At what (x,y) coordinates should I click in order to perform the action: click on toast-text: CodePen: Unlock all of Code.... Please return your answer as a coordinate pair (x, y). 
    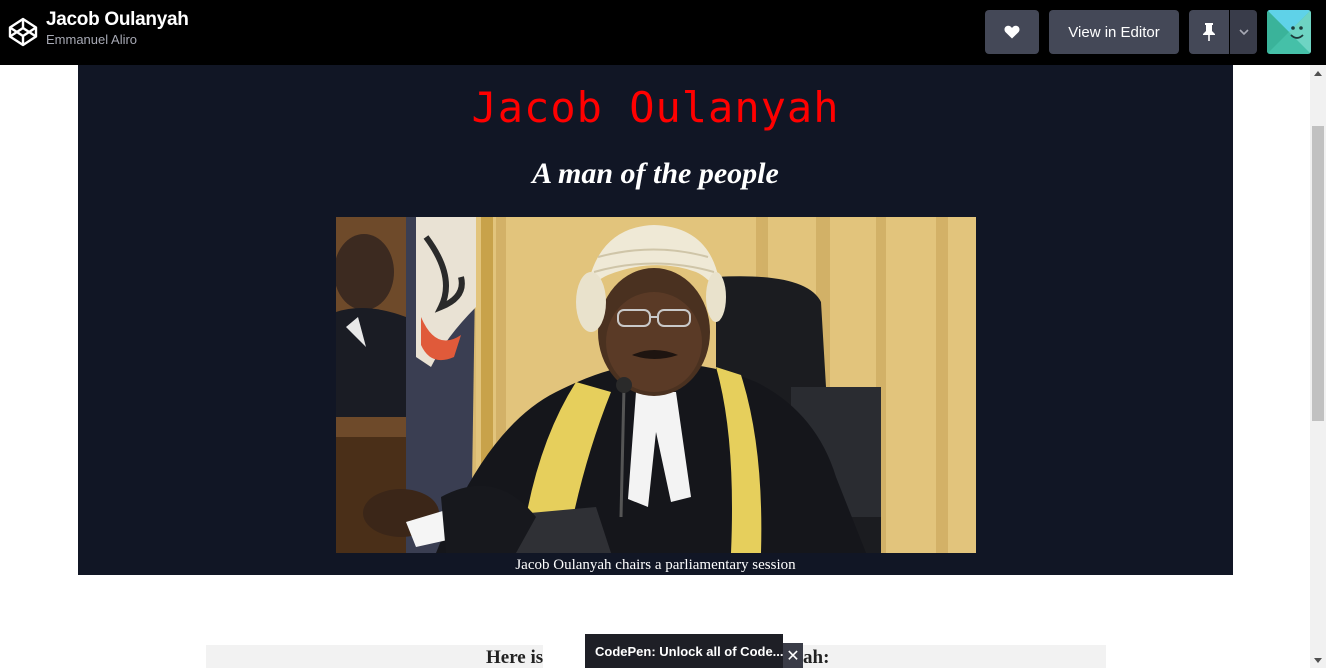
    Looking at the image, I should click on (689, 651).